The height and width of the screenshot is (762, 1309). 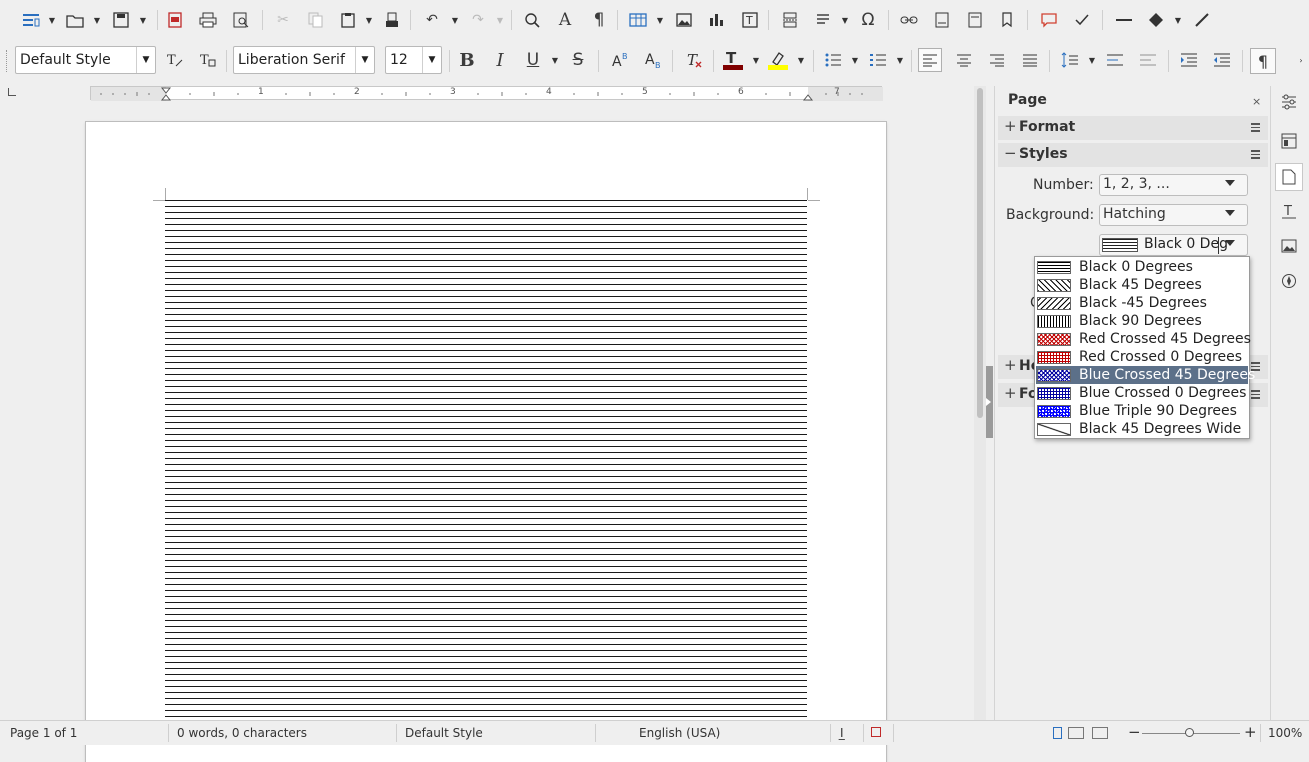 I want to click on draw-functions-icon, so click(x=1202, y=20).